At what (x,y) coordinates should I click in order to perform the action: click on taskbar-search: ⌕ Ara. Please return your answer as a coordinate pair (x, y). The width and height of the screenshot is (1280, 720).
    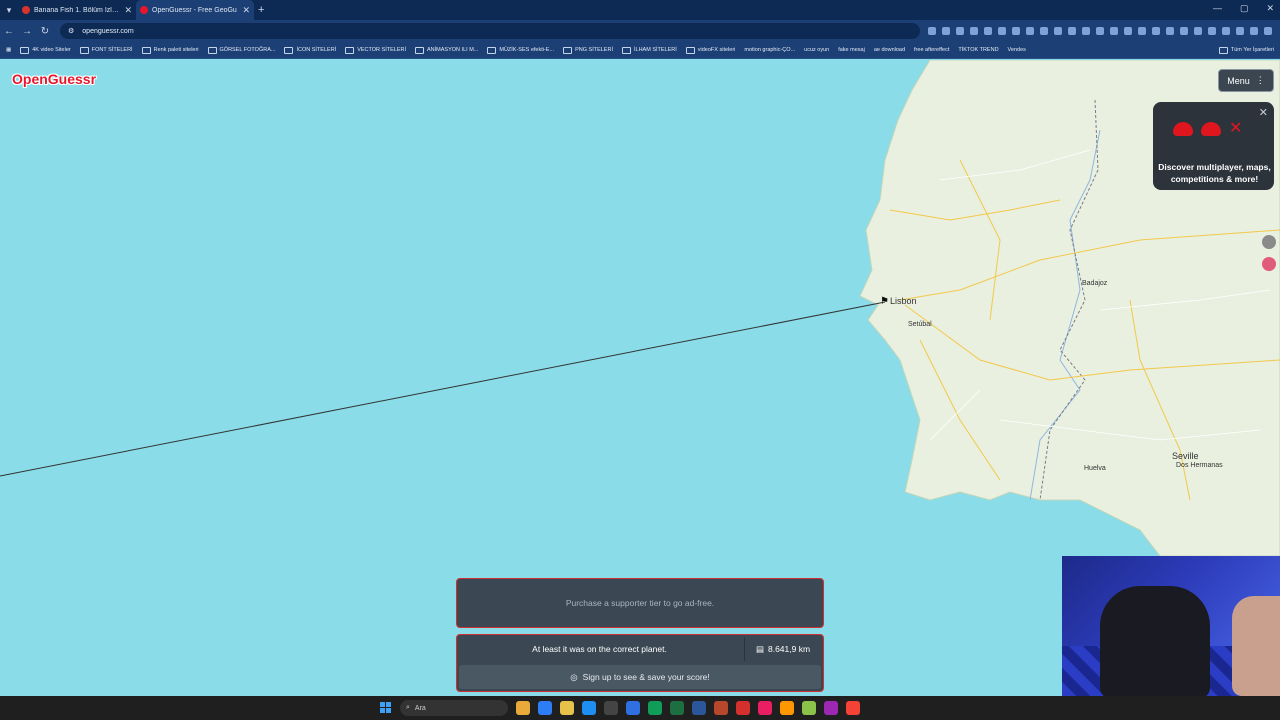
    Looking at the image, I should click on (454, 708).